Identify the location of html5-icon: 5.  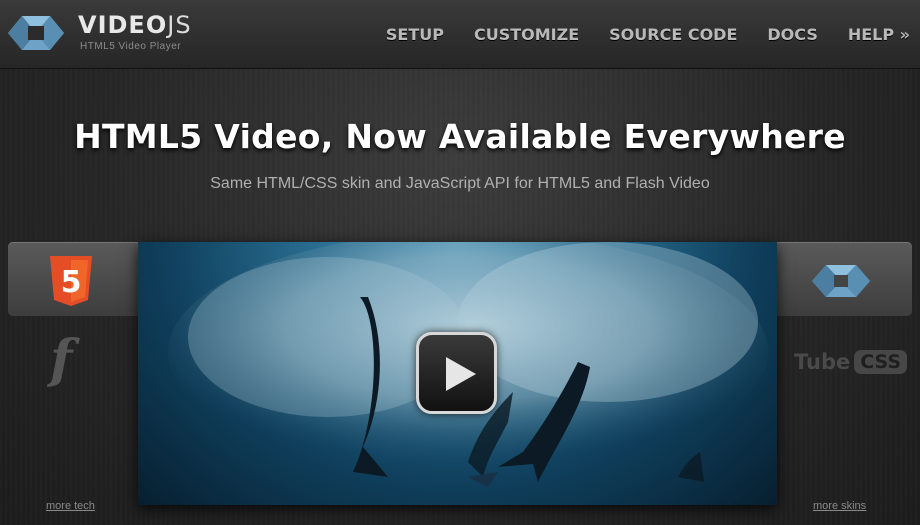
(71, 281).